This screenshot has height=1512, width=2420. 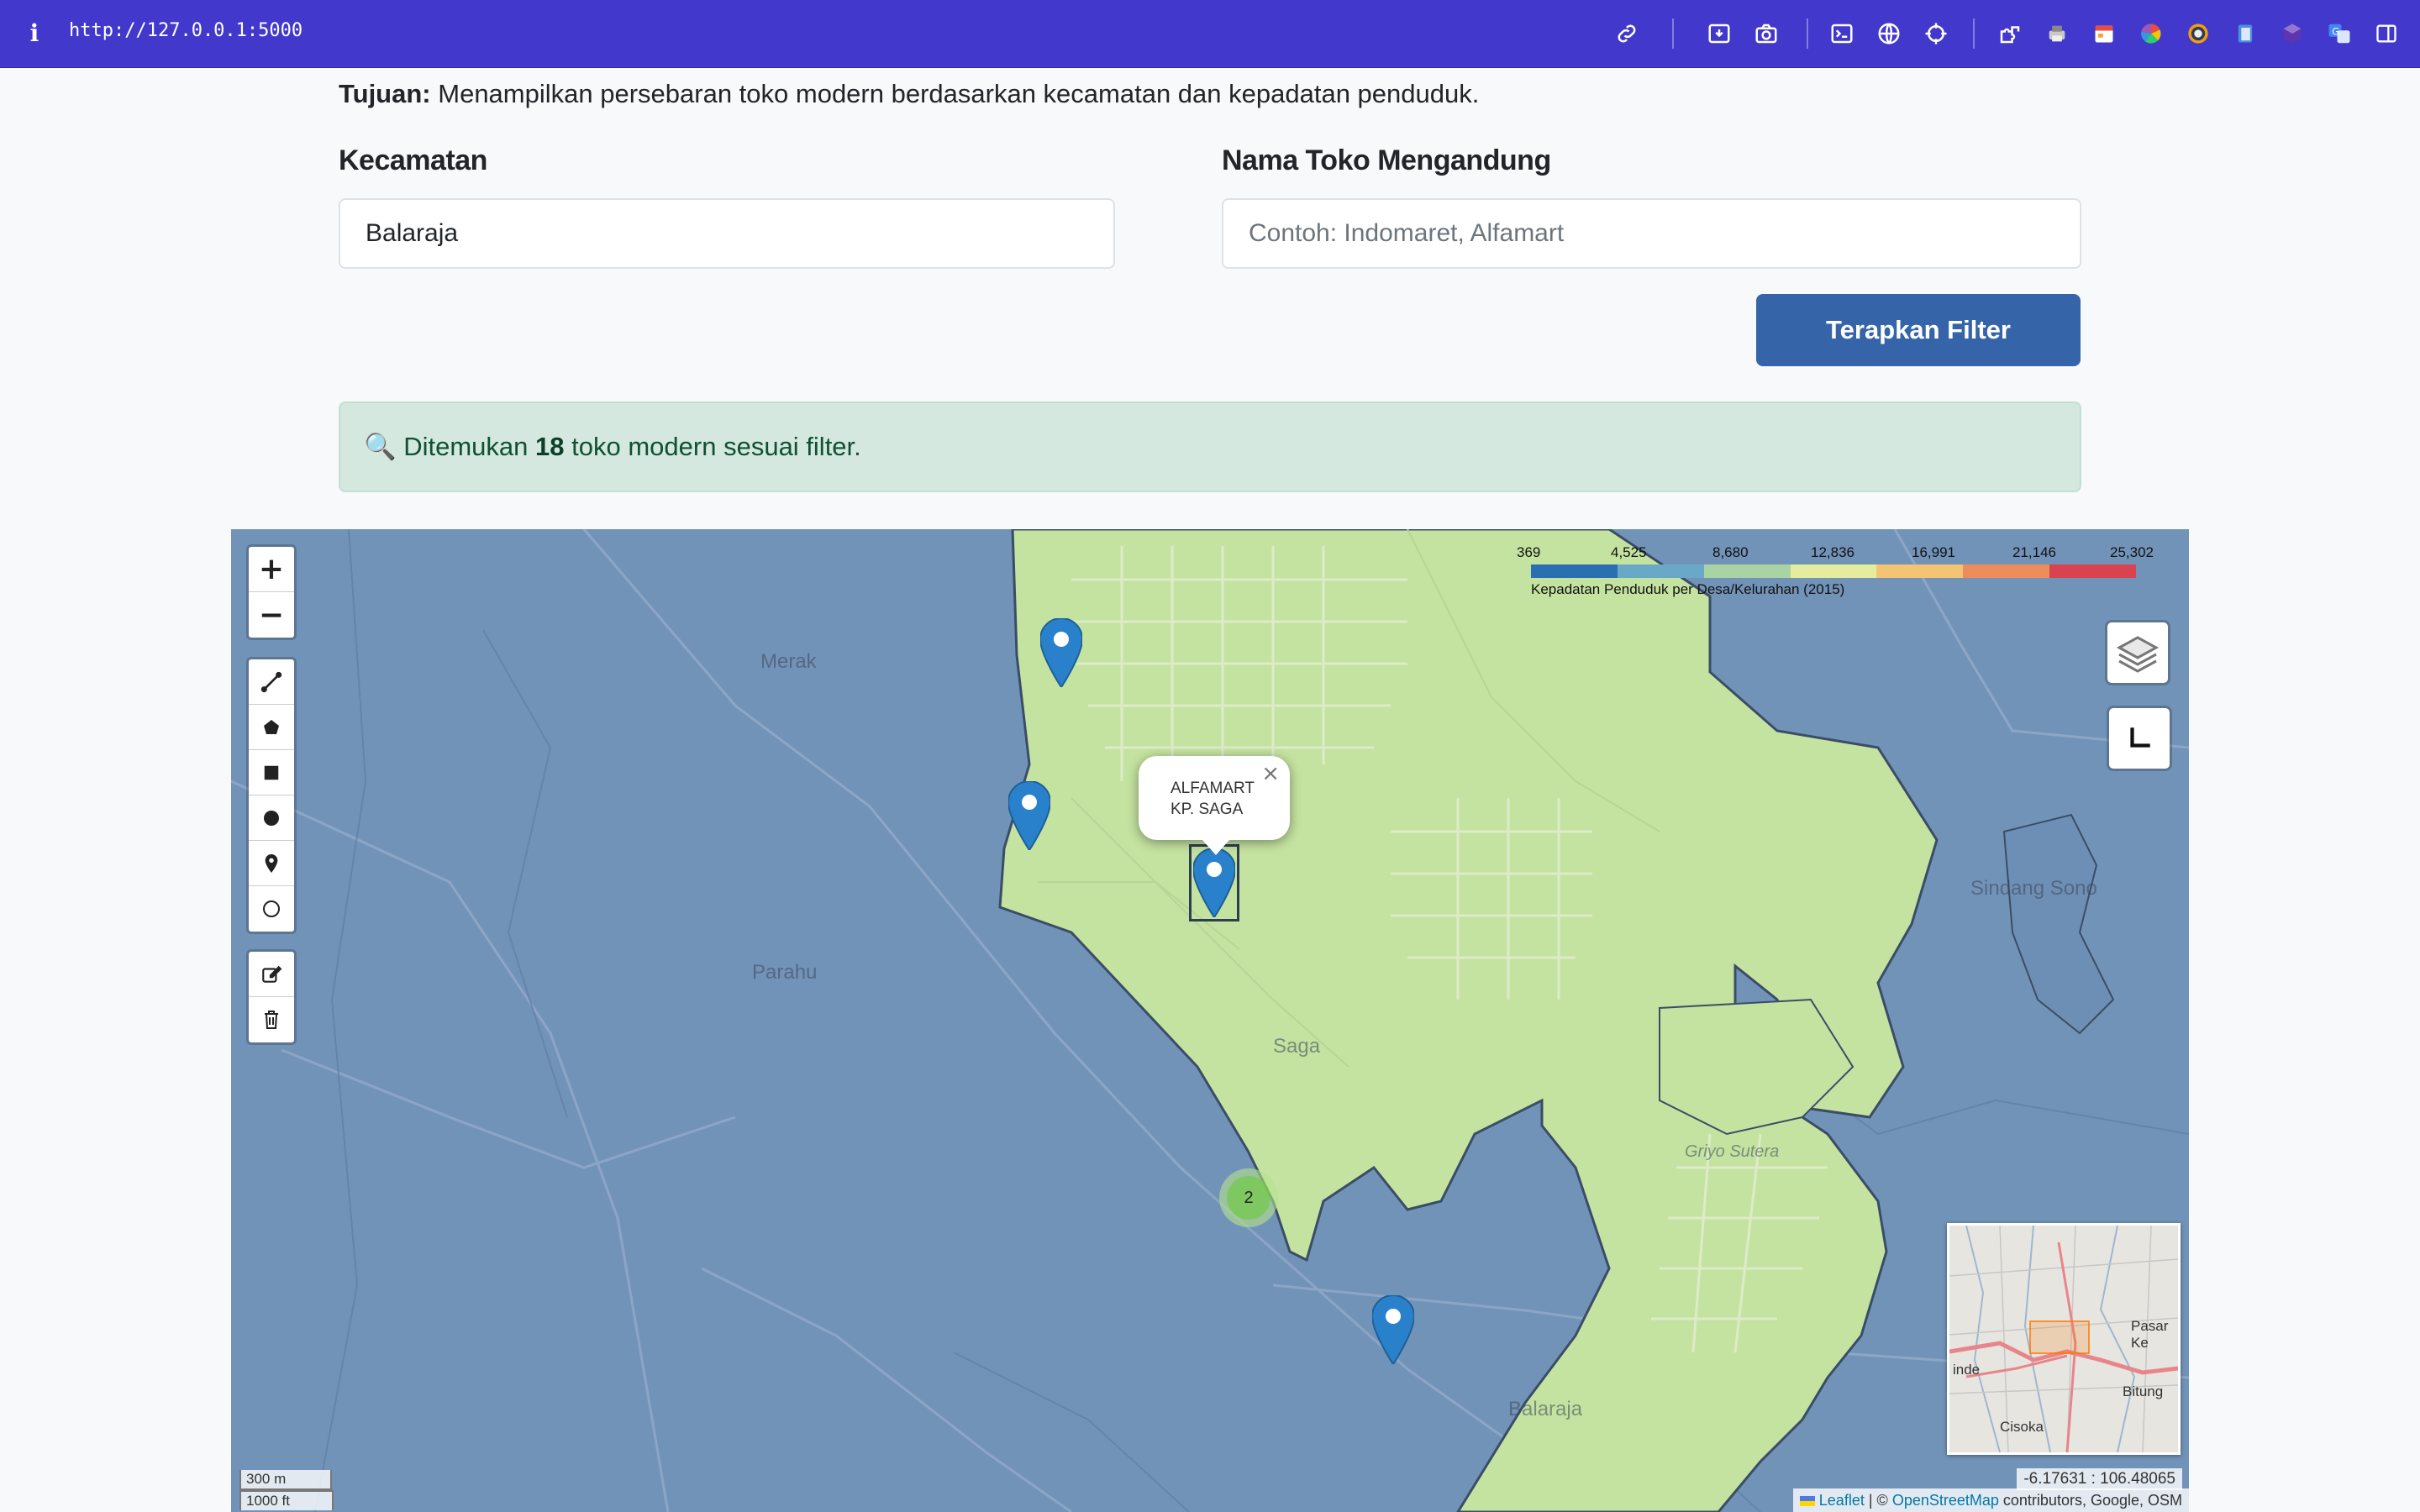 I want to click on store-marker-selected, so click(x=1214, y=882).